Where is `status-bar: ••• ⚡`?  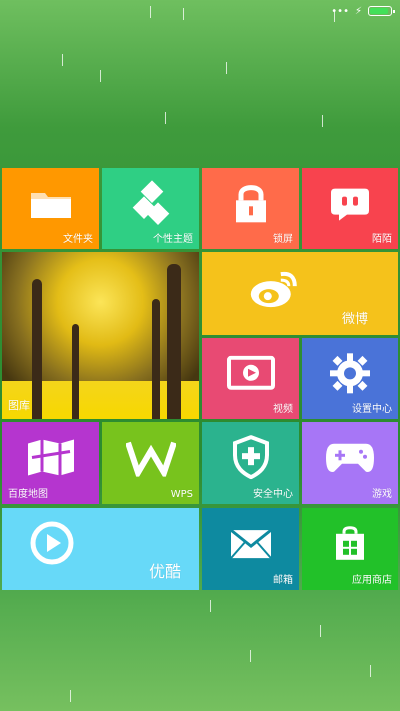 status-bar: ••• ⚡ is located at coordinates (363, 11).